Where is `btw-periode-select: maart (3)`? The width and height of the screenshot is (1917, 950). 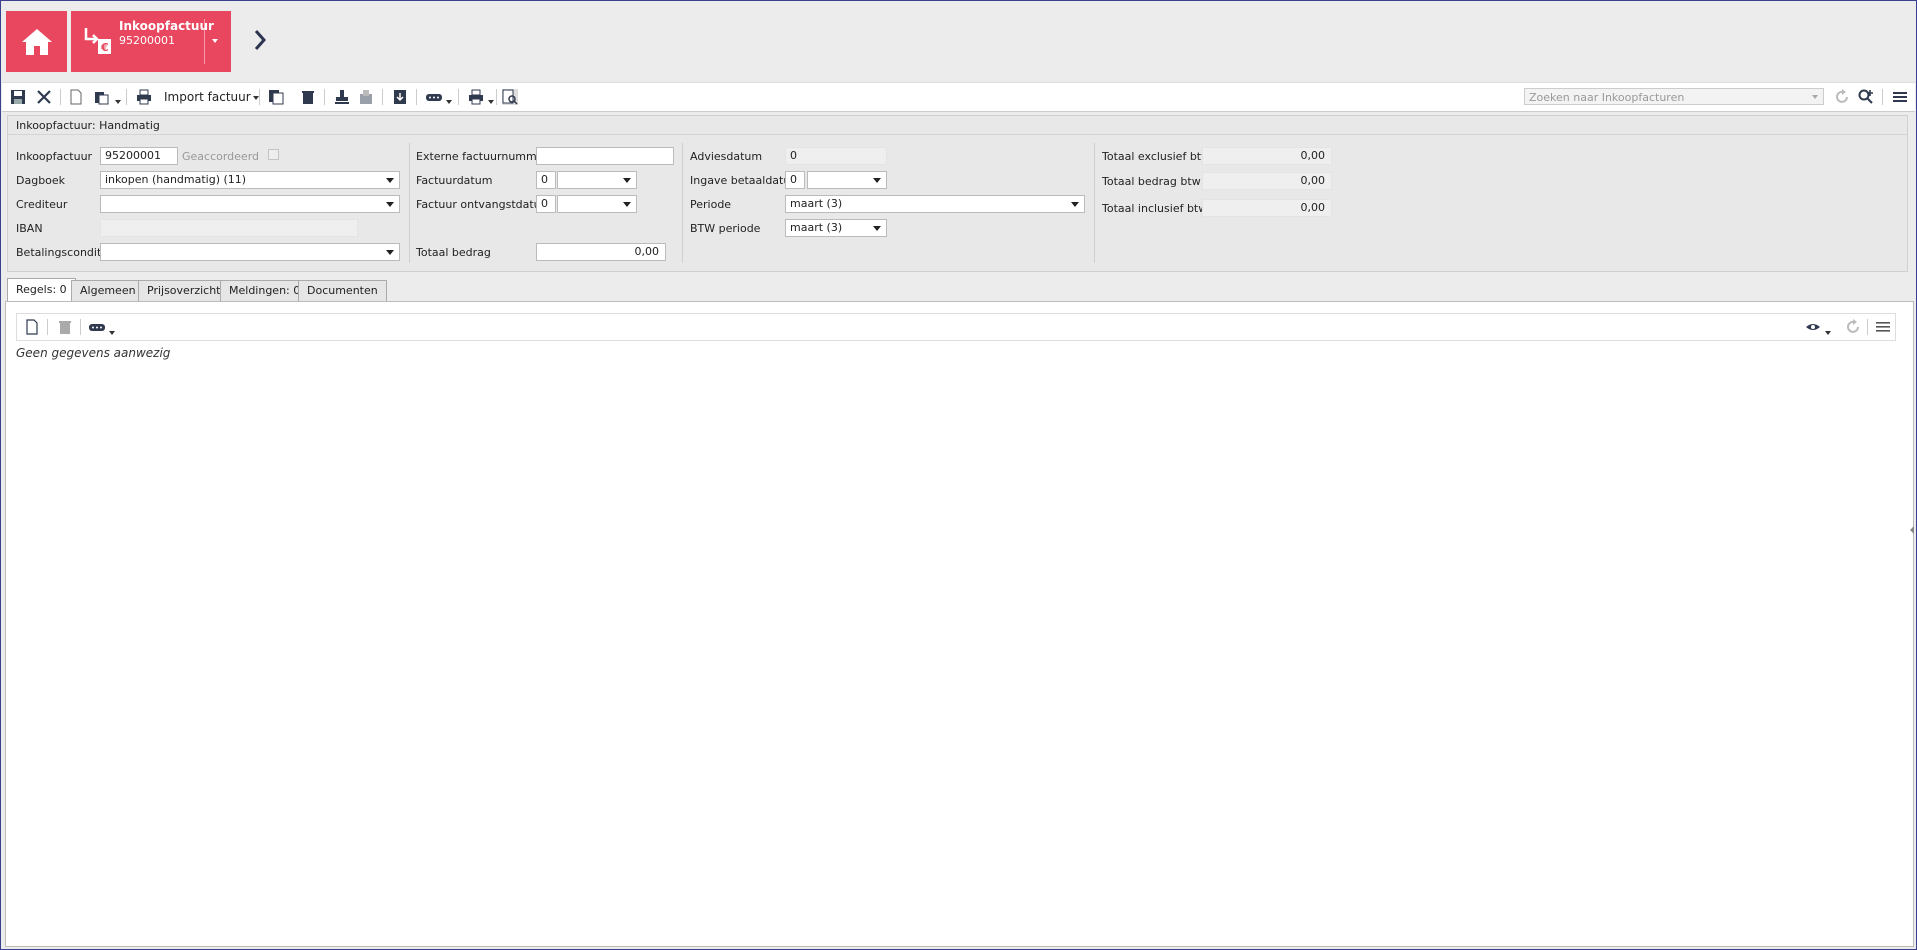 btw-periode-select: maart (3) is located at coordinates (836, 228).